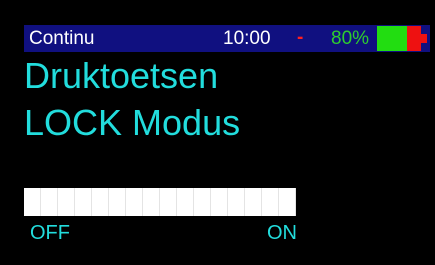  I want to click on page-title: Druktoetsen, so click(121, 75).